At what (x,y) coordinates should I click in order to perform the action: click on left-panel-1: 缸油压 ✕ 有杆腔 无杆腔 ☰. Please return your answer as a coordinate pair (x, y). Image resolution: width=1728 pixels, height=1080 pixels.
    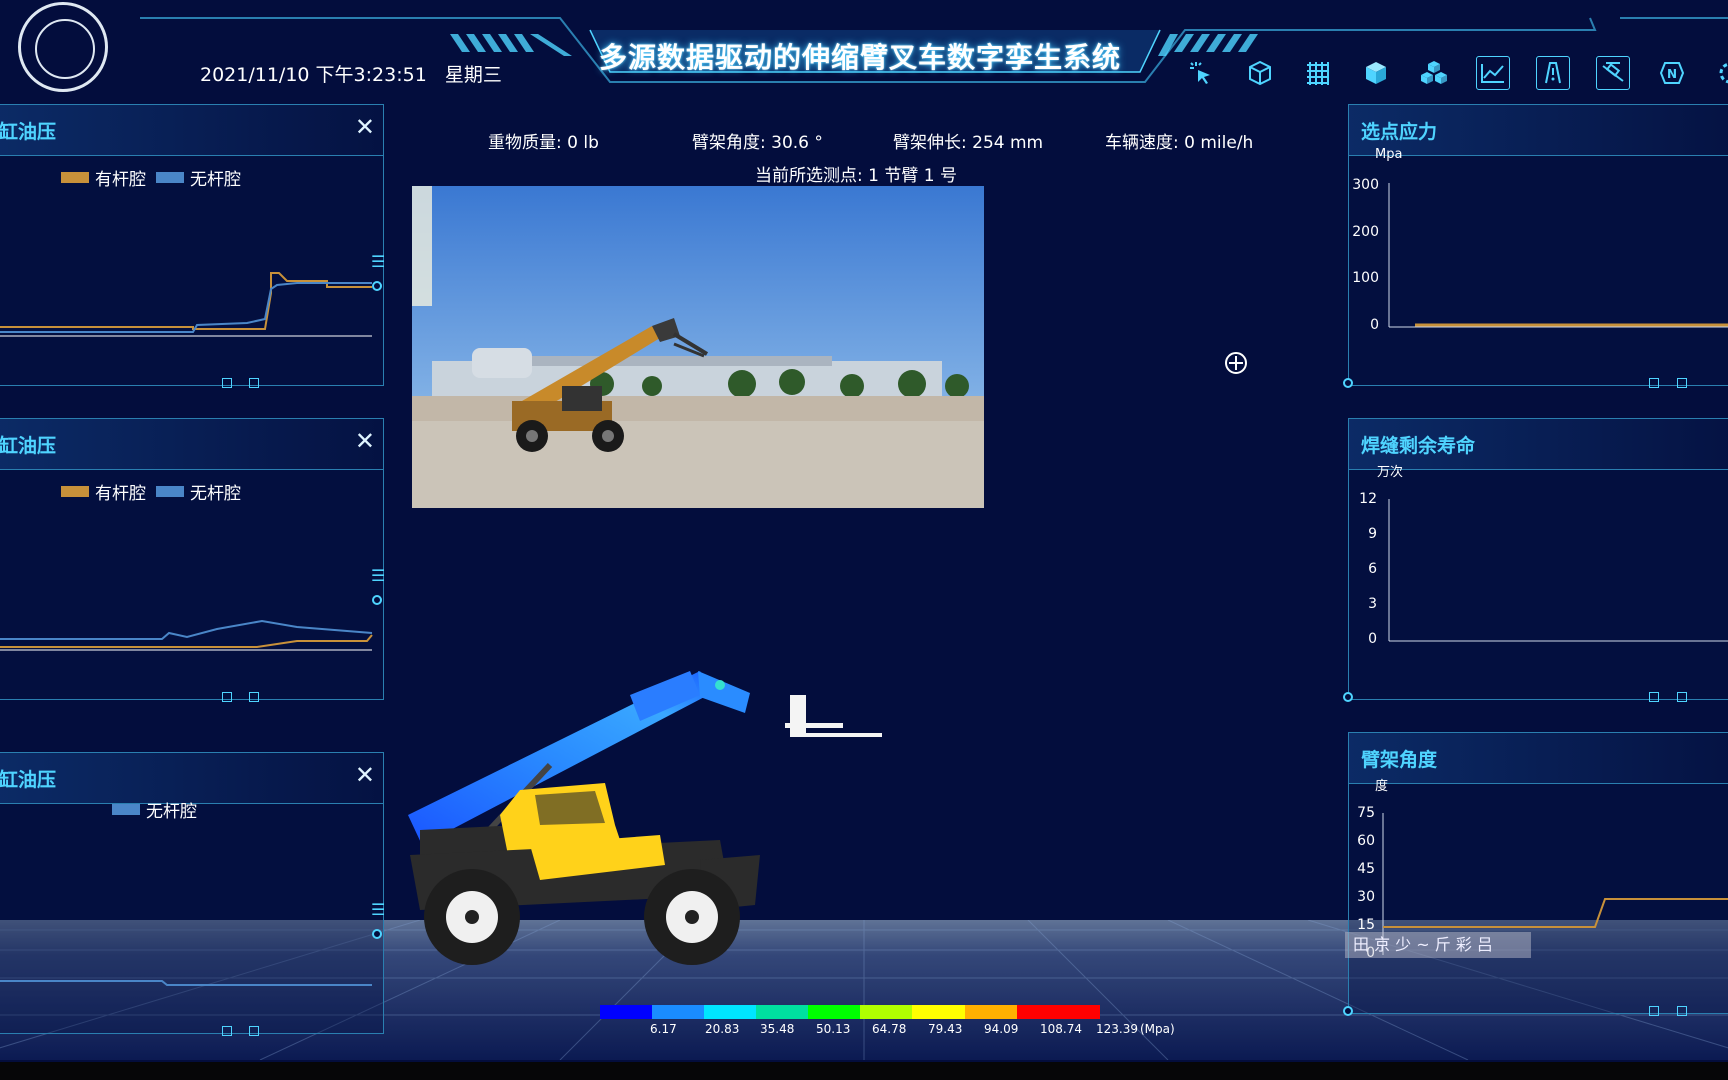
    Looking at the image, I should click on (193, 246).